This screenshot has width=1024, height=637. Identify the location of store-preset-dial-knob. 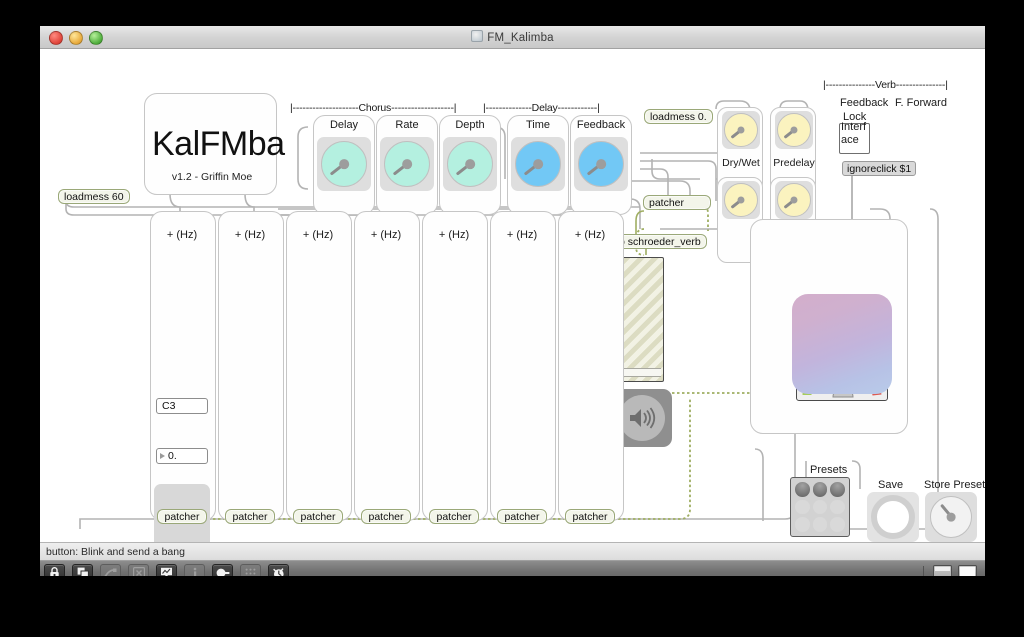
(951, 517).